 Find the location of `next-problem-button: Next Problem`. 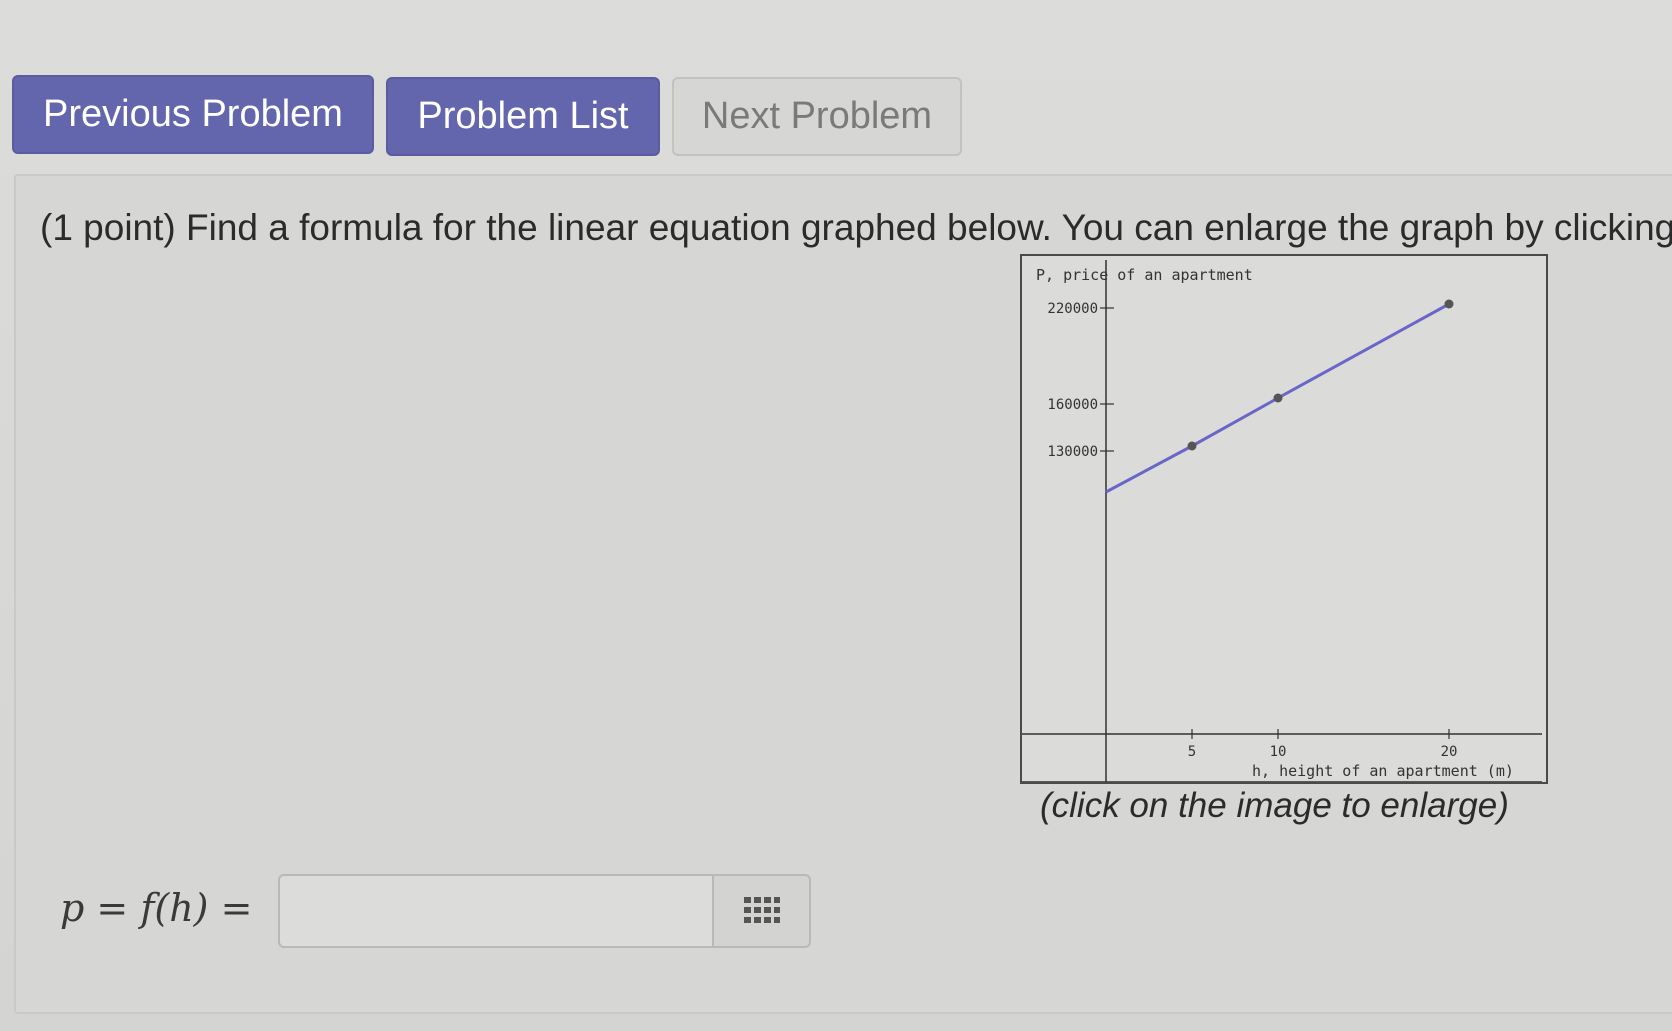

next-problem-button: Next Problem is located at coordinates (817, 116).